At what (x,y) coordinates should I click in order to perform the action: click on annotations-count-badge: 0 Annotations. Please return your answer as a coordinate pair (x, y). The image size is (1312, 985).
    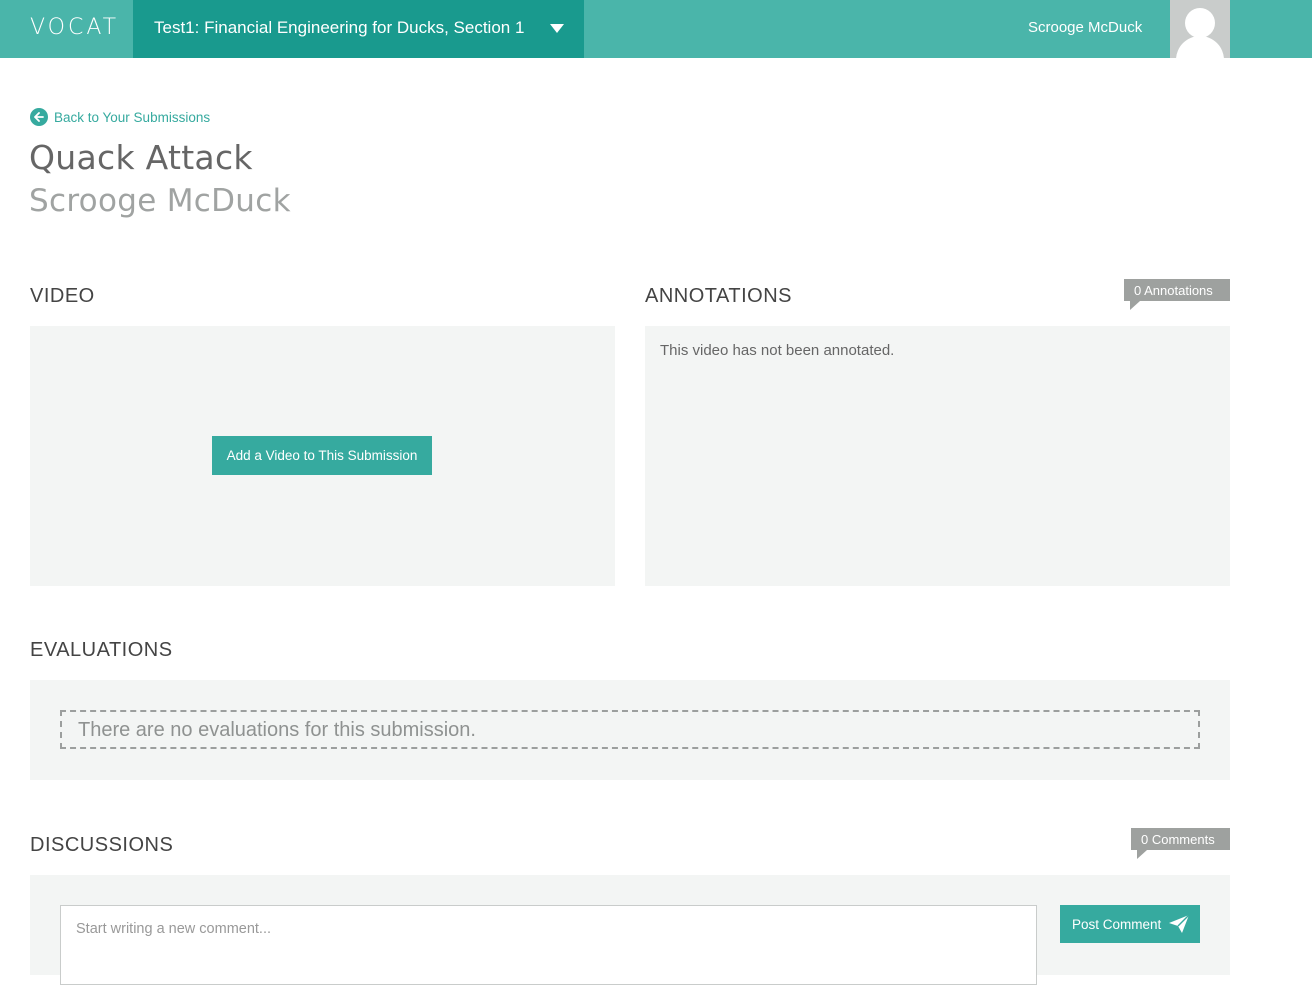
    Looking at the image, I should click on (1177, 294).